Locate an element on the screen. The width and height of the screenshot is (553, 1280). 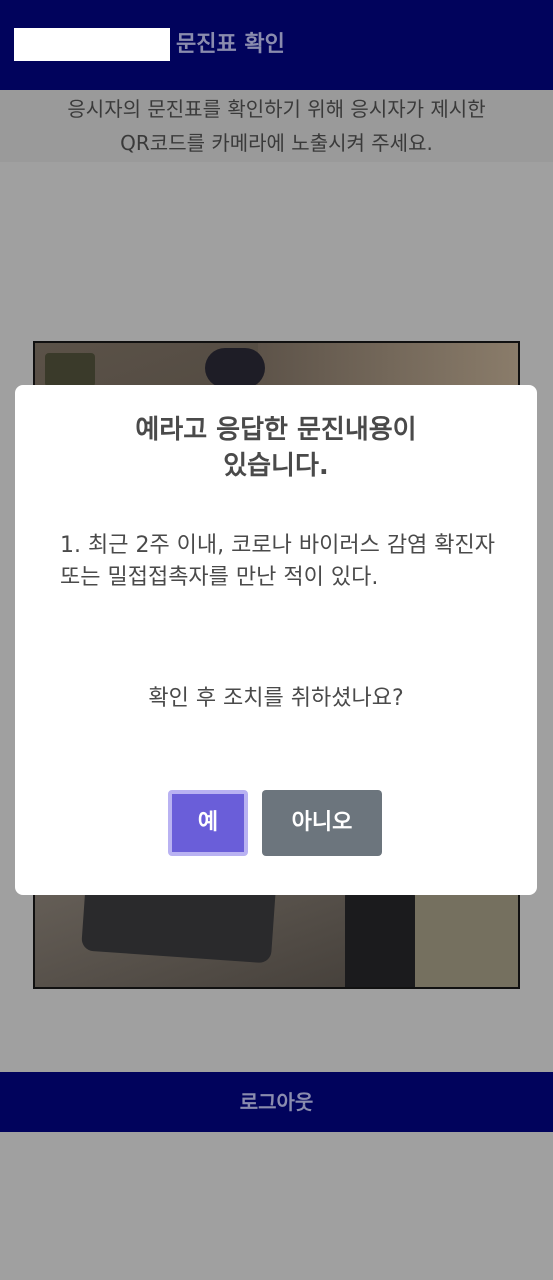
app-header: 문진표 확인 is located at coordinates (276, 45).